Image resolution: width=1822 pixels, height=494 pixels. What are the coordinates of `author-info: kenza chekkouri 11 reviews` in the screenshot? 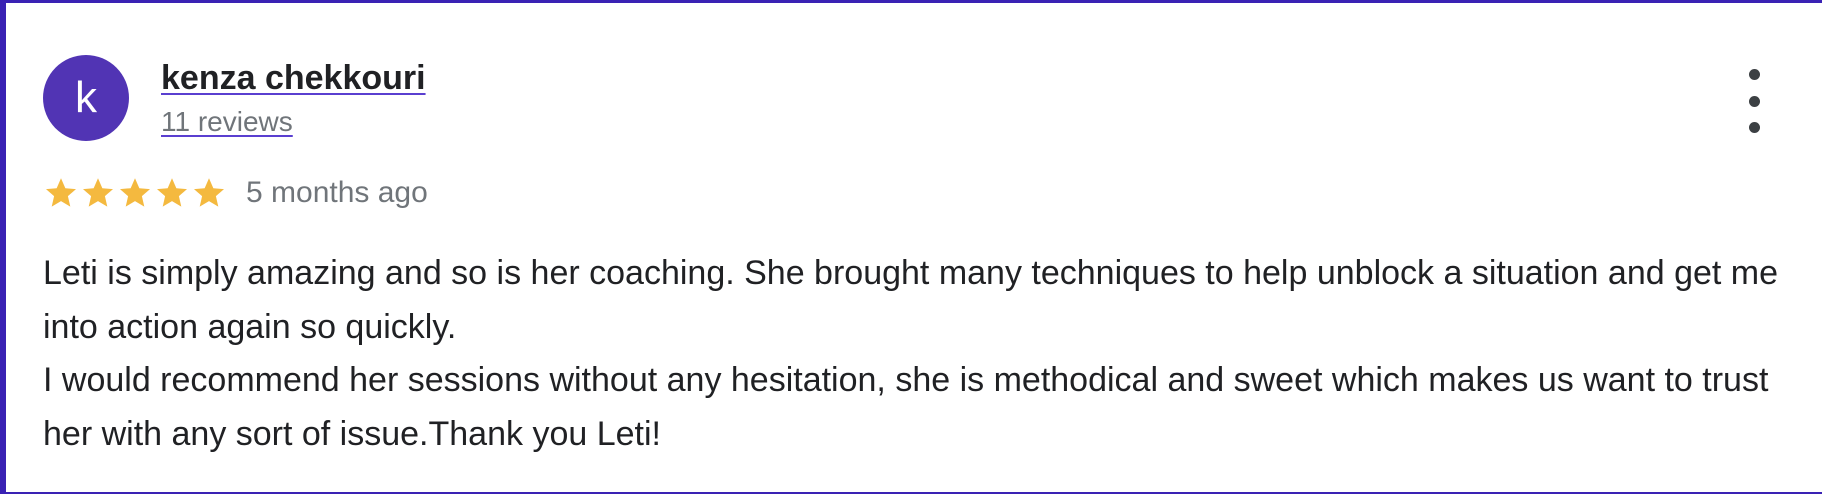 It's located at (293, 98).